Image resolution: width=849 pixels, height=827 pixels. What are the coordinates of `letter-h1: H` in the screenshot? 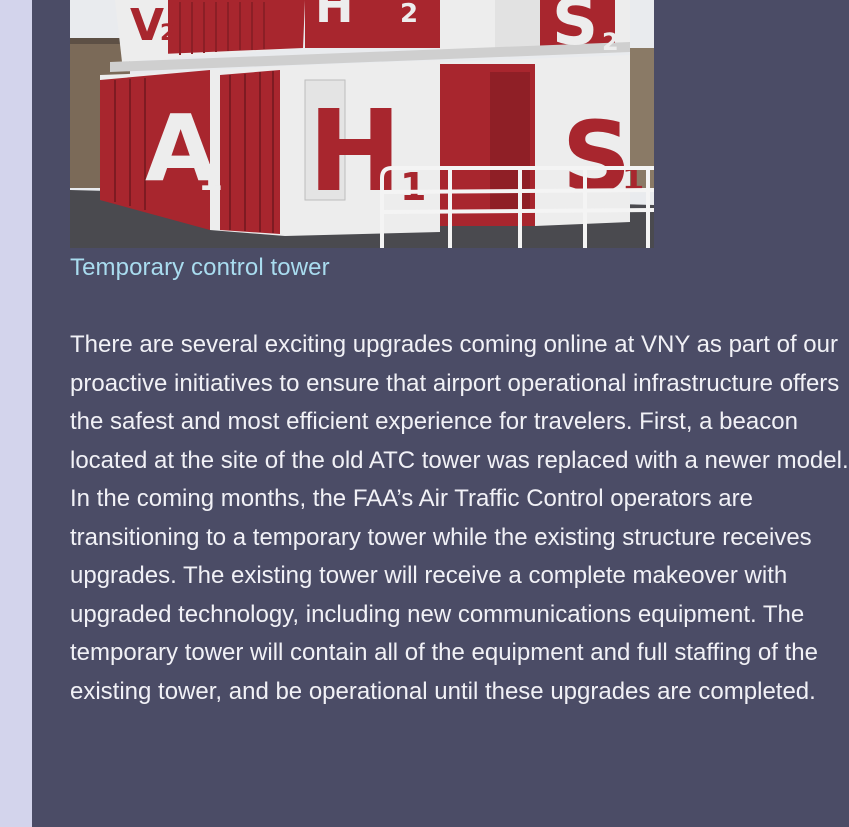 It's located at (355, 152).